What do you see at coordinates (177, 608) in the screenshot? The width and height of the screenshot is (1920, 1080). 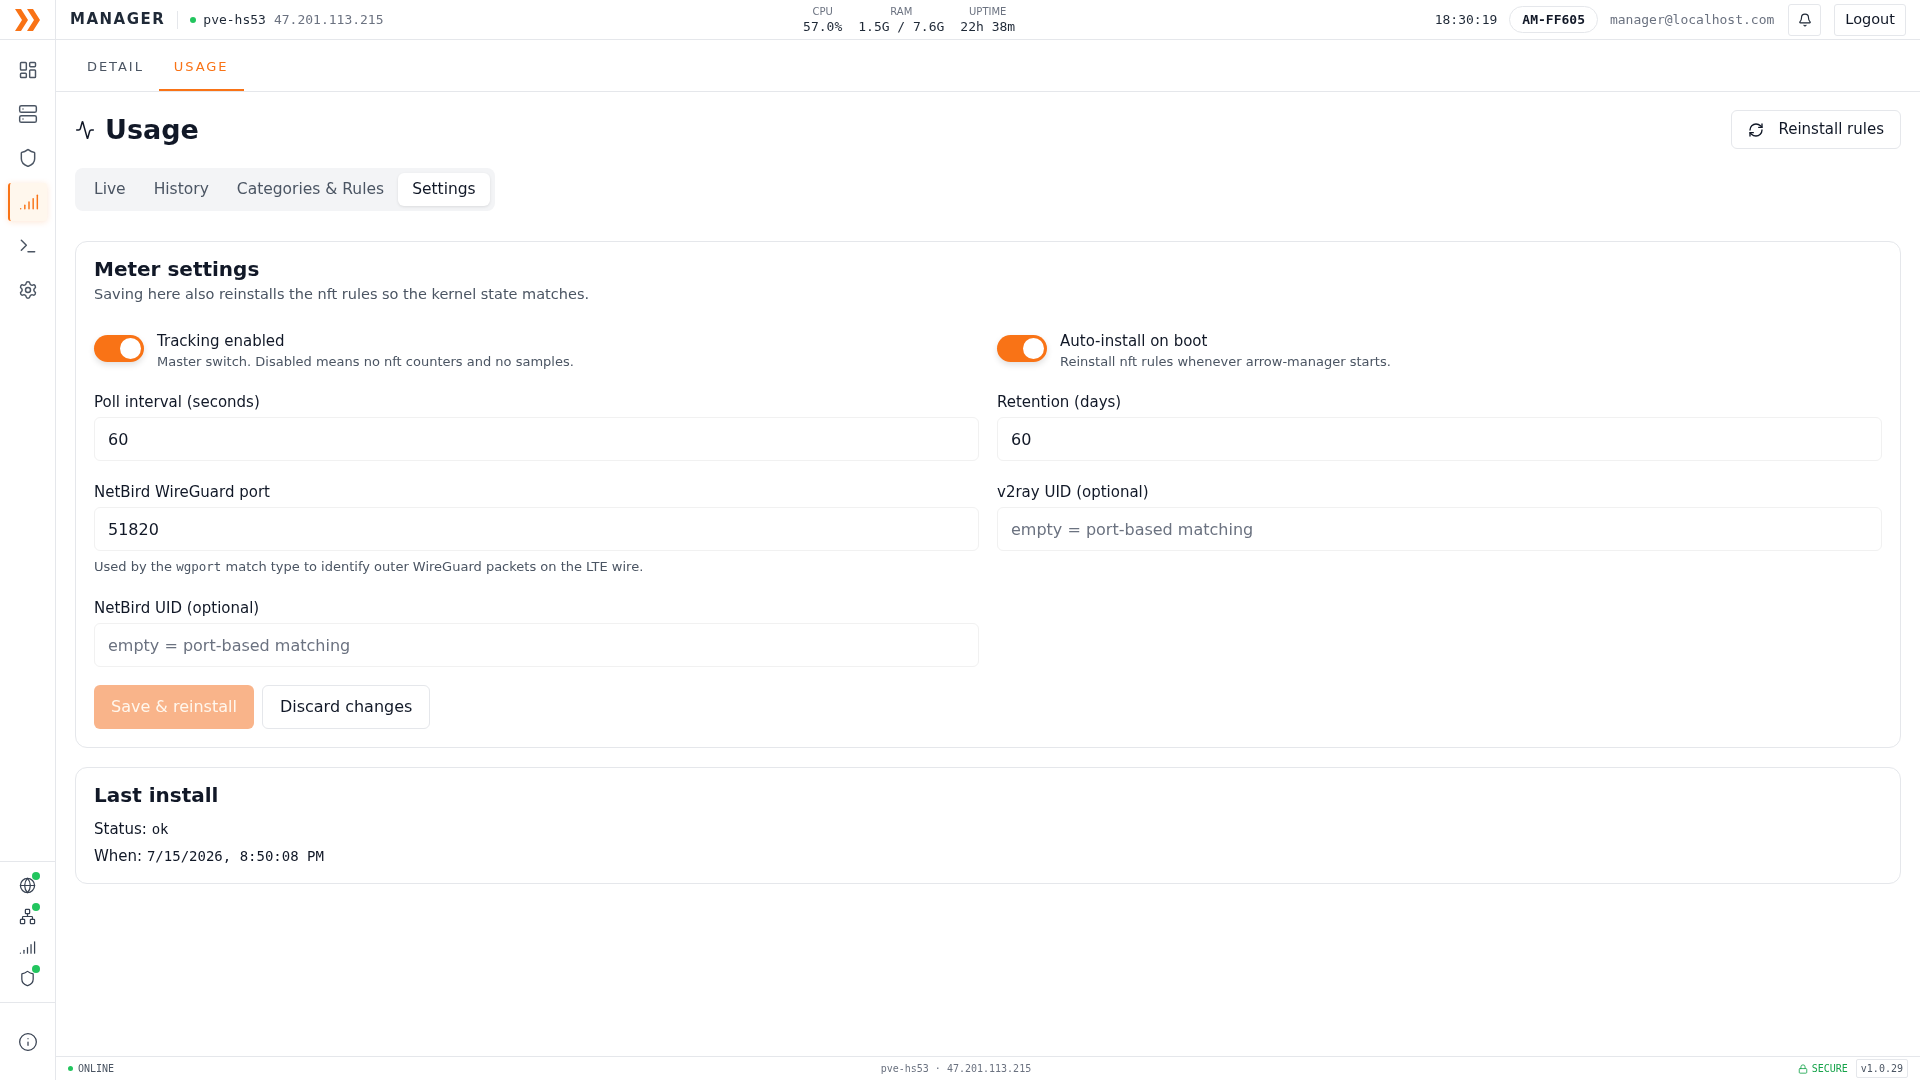 I see `field-label: NetBird UID (optional)` at bounding box center [177, 608].